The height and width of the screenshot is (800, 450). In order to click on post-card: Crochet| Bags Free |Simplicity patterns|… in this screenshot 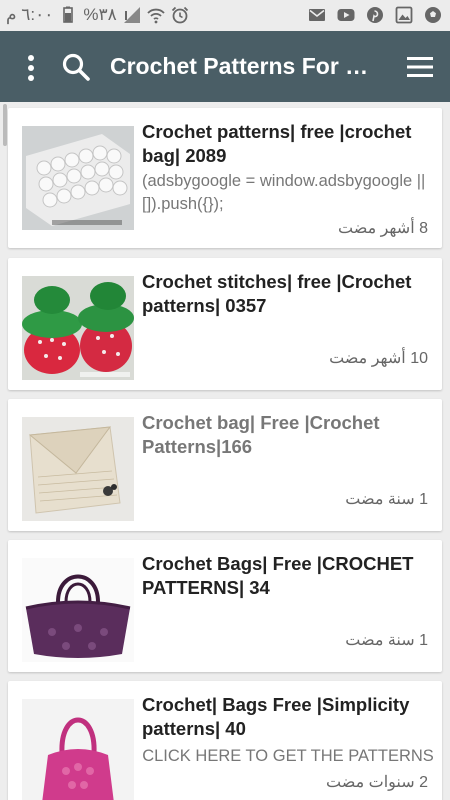, I will do `click(225, 740)`.